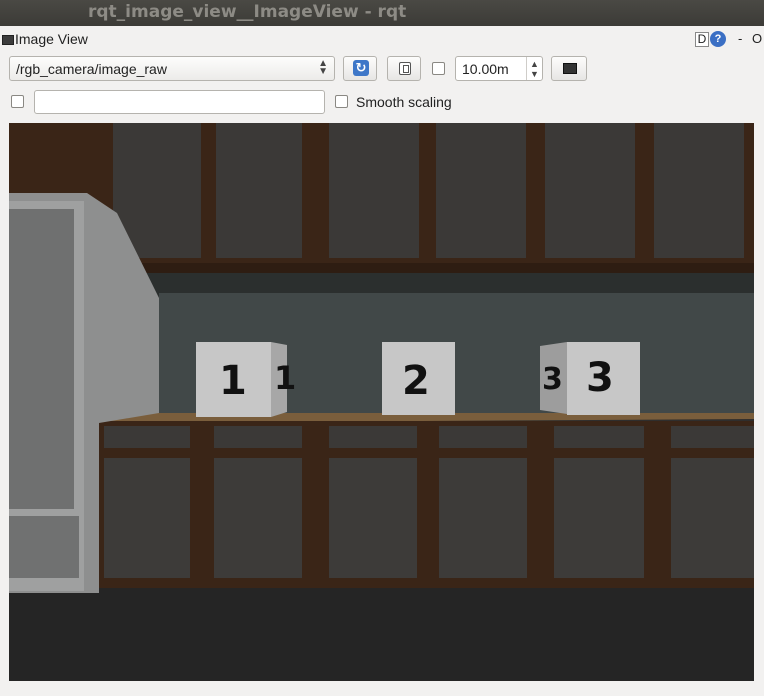 The width and height of the screenshot is (764, 696). What do you see at coordinates (534, 68) in the screenshot?
I see `stepper-arrows-icon: ▲ ▼` at bounding box center [534, 68].